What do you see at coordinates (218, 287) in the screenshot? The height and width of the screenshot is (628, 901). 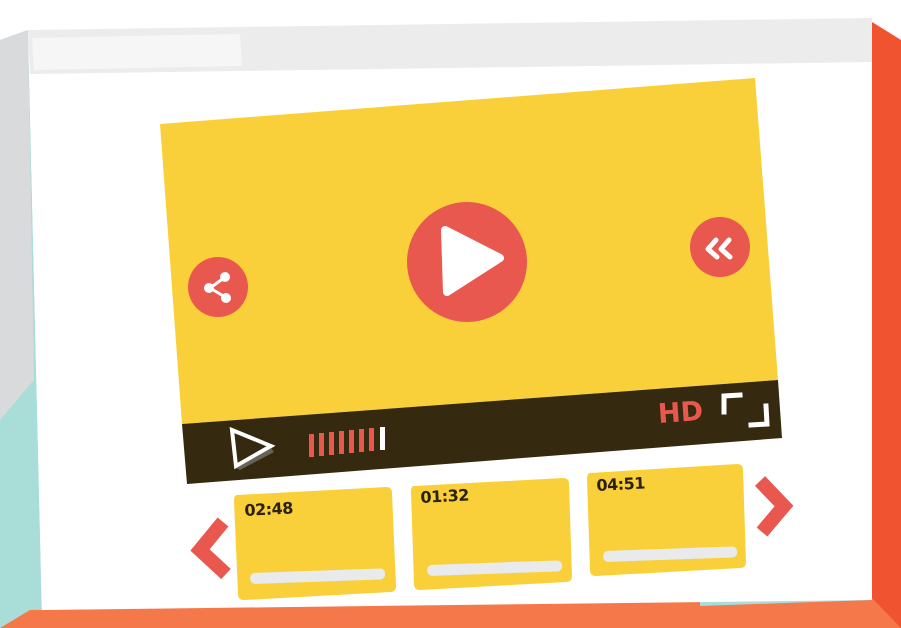 I see `share-button` at bounding box center [218, 287].